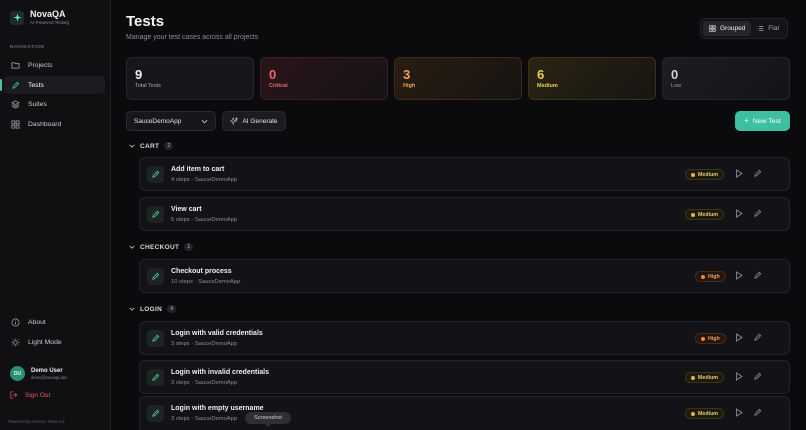 The height and width of the screenshot is (430, 806). I want to click on project-select-value: SauceDemoApp, so click(158, 121).